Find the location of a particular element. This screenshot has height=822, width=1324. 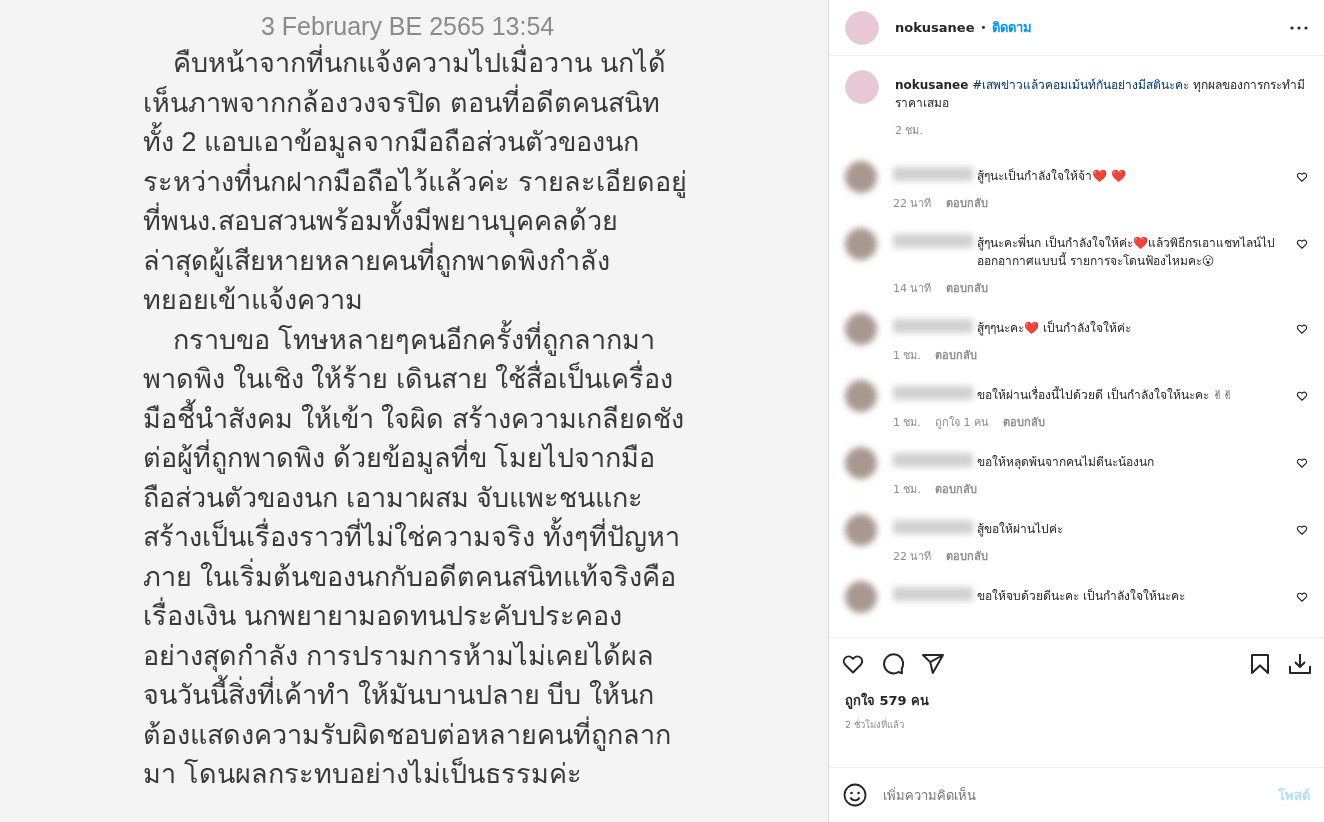

note-text-line: สร้างเป็นเรื่องราวที่ไม่ใช่ความจริง ทั้งๆที่ปัญหา is located at coordinates (411, 538).